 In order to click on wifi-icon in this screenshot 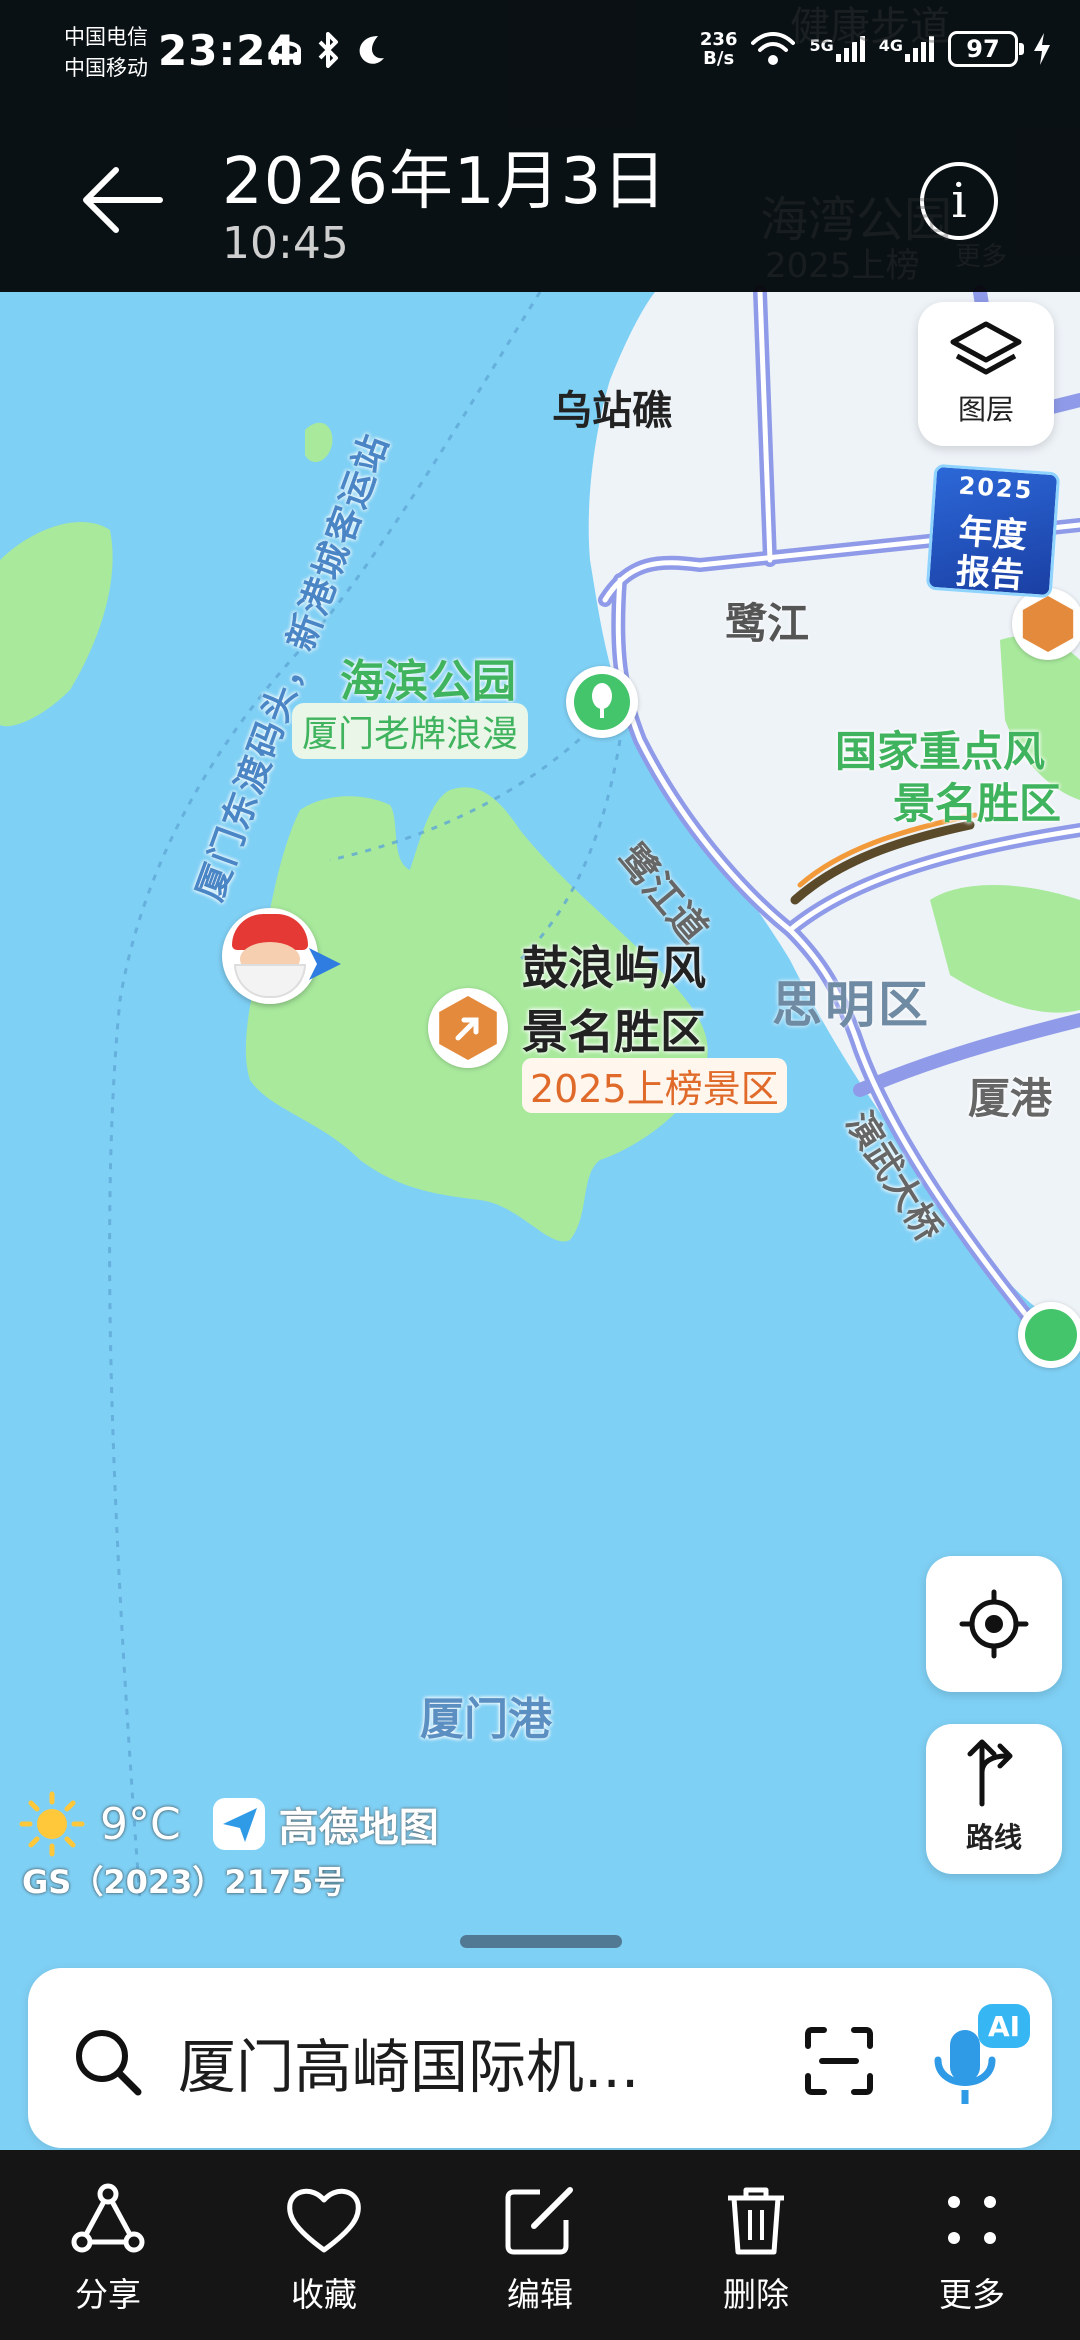, I will do `click(773, 48)`.